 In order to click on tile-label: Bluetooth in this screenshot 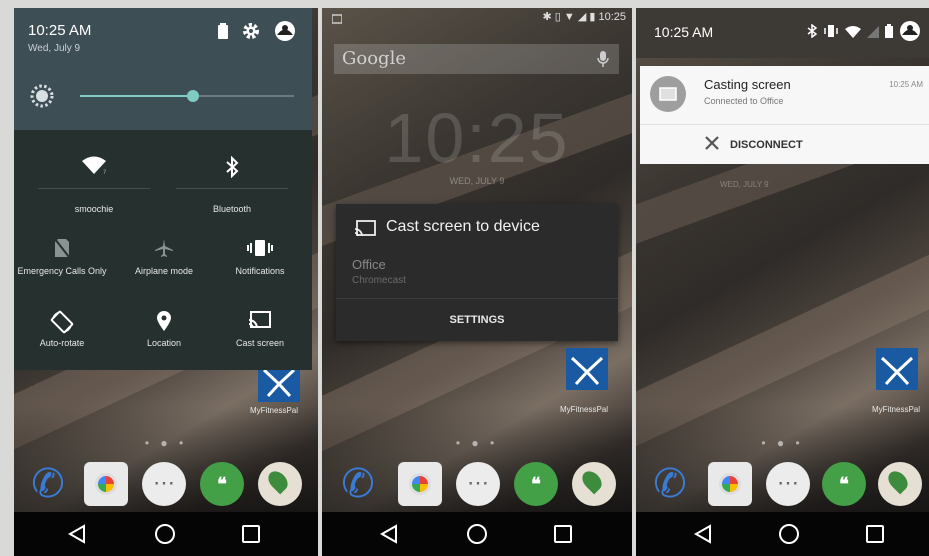, I will do `click(232, 209)`.